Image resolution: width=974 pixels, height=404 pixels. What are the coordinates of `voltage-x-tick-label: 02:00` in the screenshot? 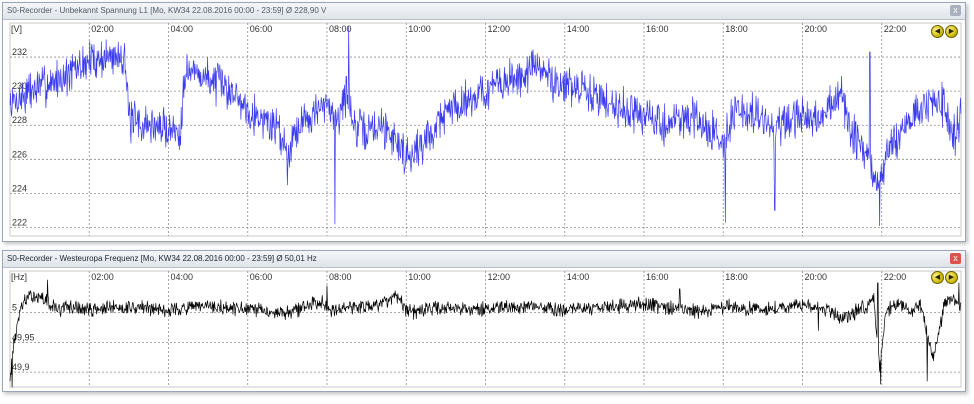 It's located at (102, 29).